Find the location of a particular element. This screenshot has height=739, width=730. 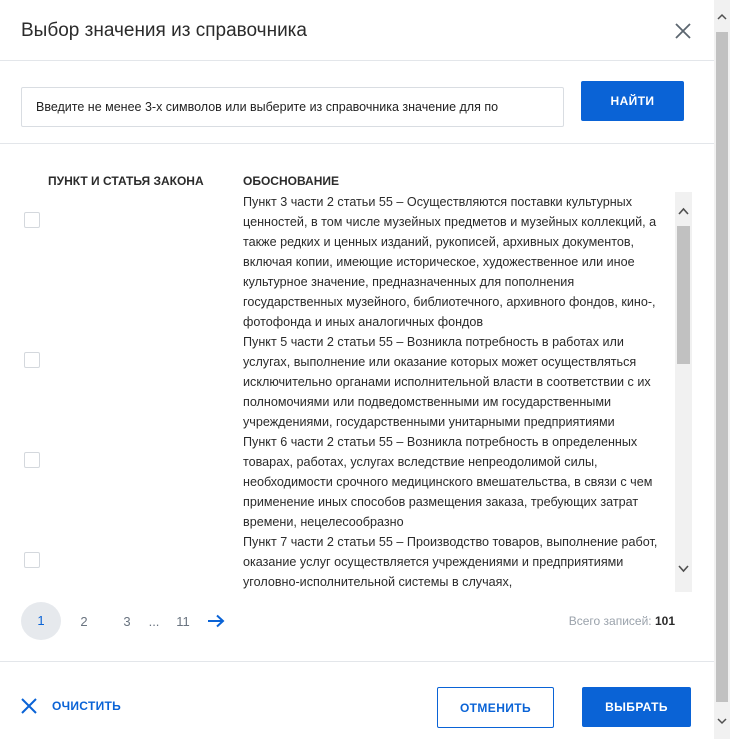

page-1: 1 is located at coordinates (41, 621).